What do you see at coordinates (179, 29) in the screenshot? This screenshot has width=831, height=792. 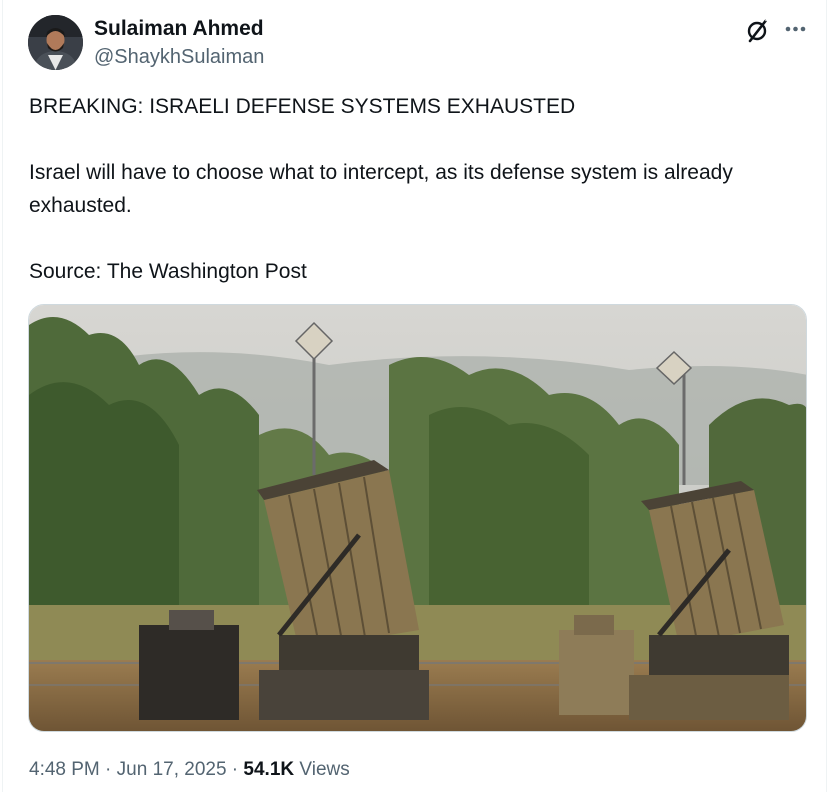 I see `author-name: Sulaiman Ahmed` at bounding box center [179, 29].